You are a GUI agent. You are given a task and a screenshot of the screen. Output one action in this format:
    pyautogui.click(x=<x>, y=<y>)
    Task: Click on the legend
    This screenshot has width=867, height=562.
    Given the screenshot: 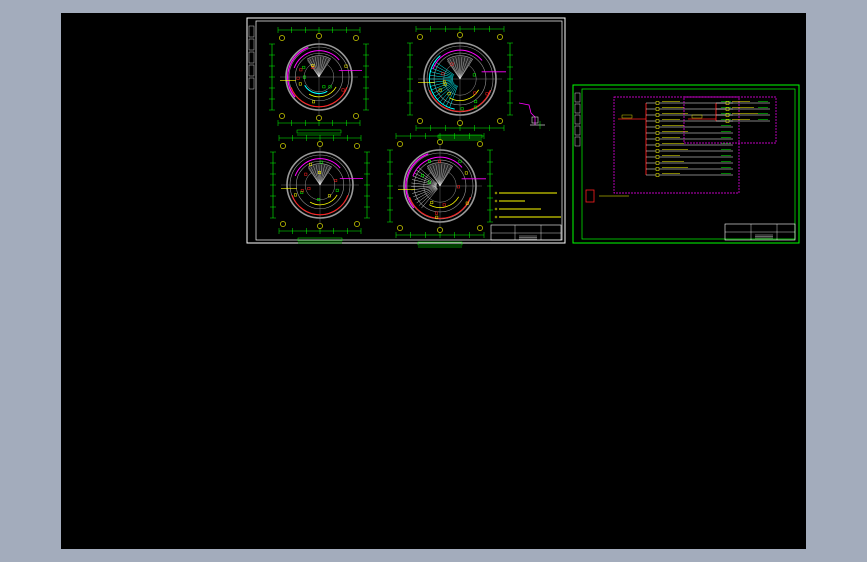 What is the action you would take?
    pyautogui.click(x=607, y=196)
    